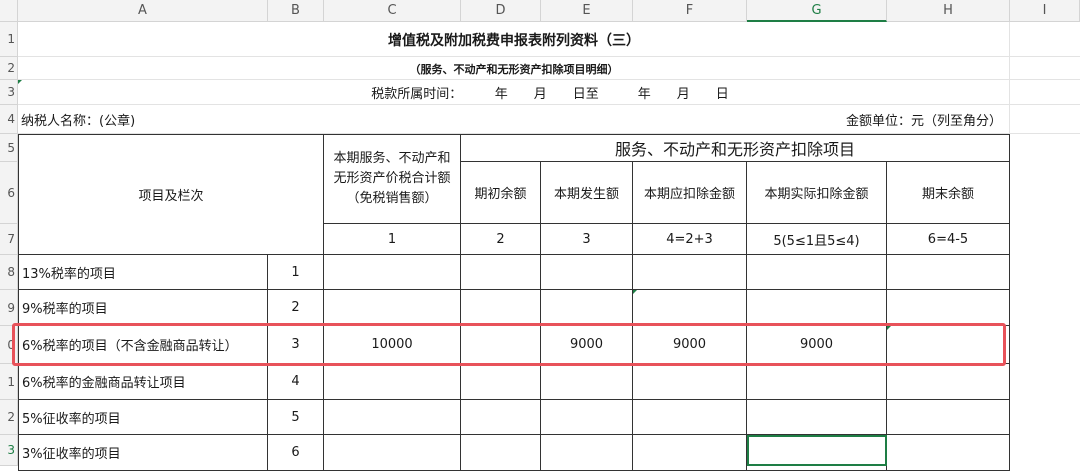 This screenshot has height=471, width=1080. Describe the element at coordinates (9, 11) in the screenshot. I see `select-all-corner` at that location.